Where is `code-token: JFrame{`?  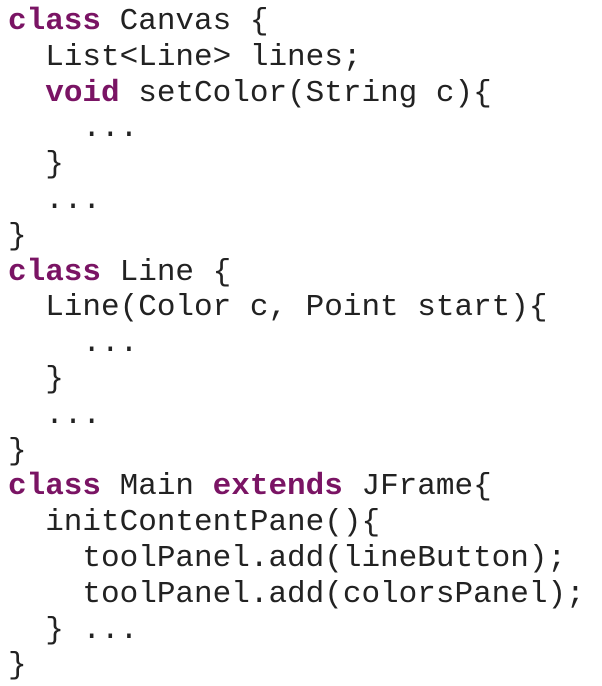
code-token: JFrame{ is located at coordinates (417, 487).